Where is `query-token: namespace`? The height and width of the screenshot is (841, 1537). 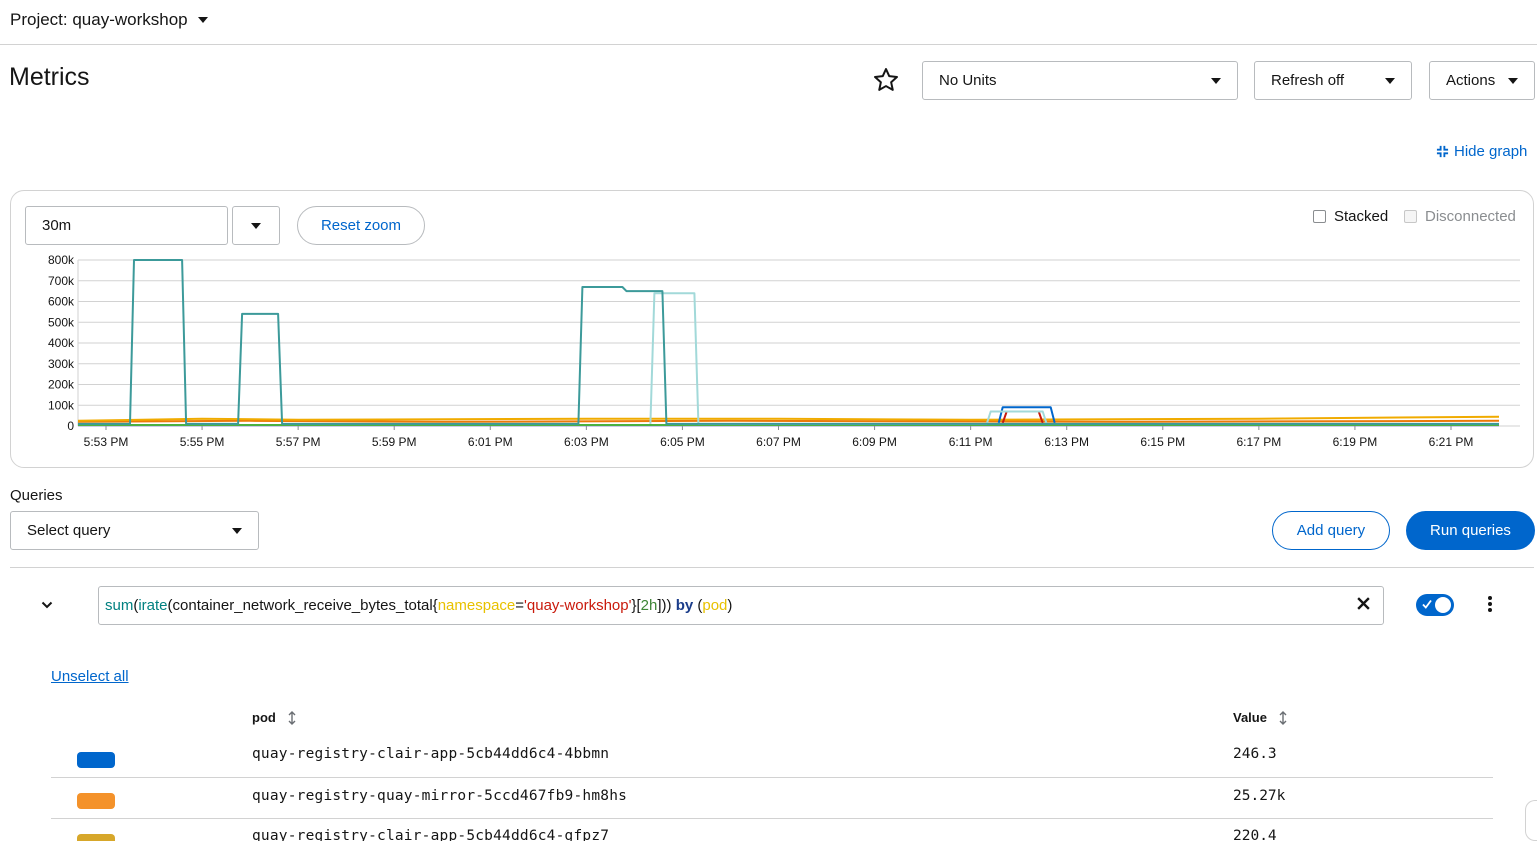
query-token: namespace is located at coordinates (476, 605).